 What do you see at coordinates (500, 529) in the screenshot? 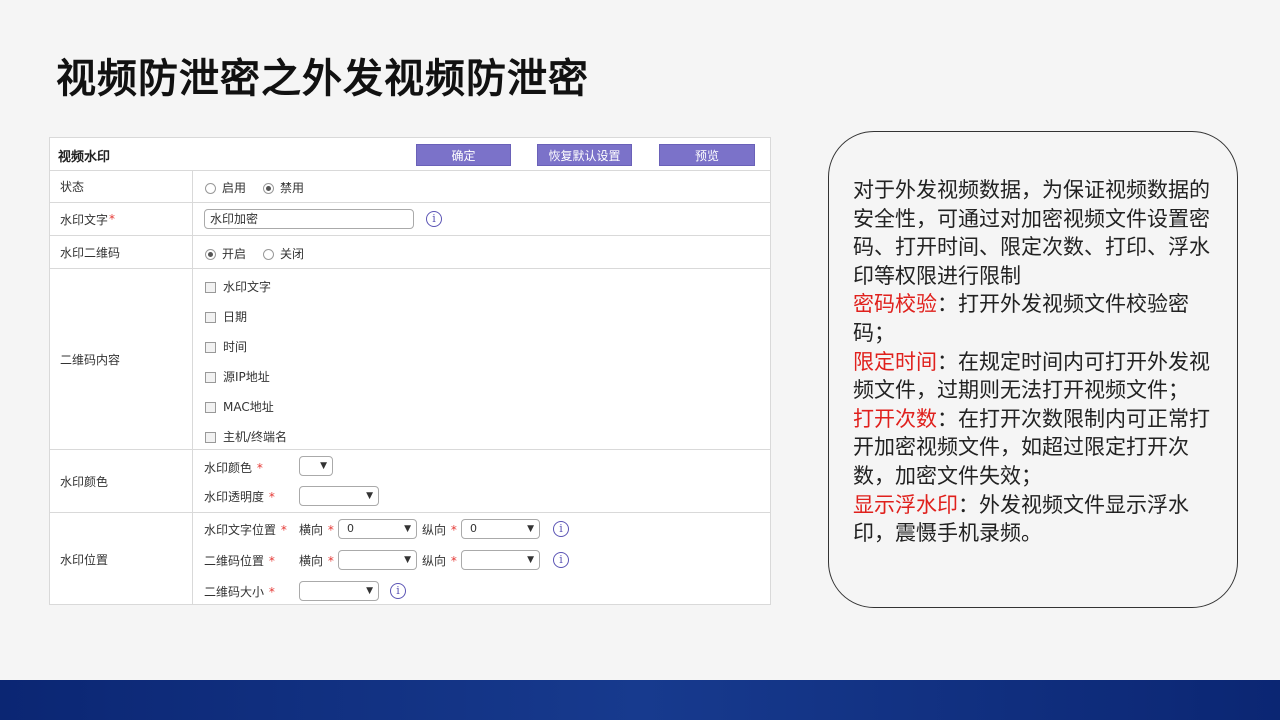
I see `text-vertical-select: 0 ▼` at bounding box center [500, 529].